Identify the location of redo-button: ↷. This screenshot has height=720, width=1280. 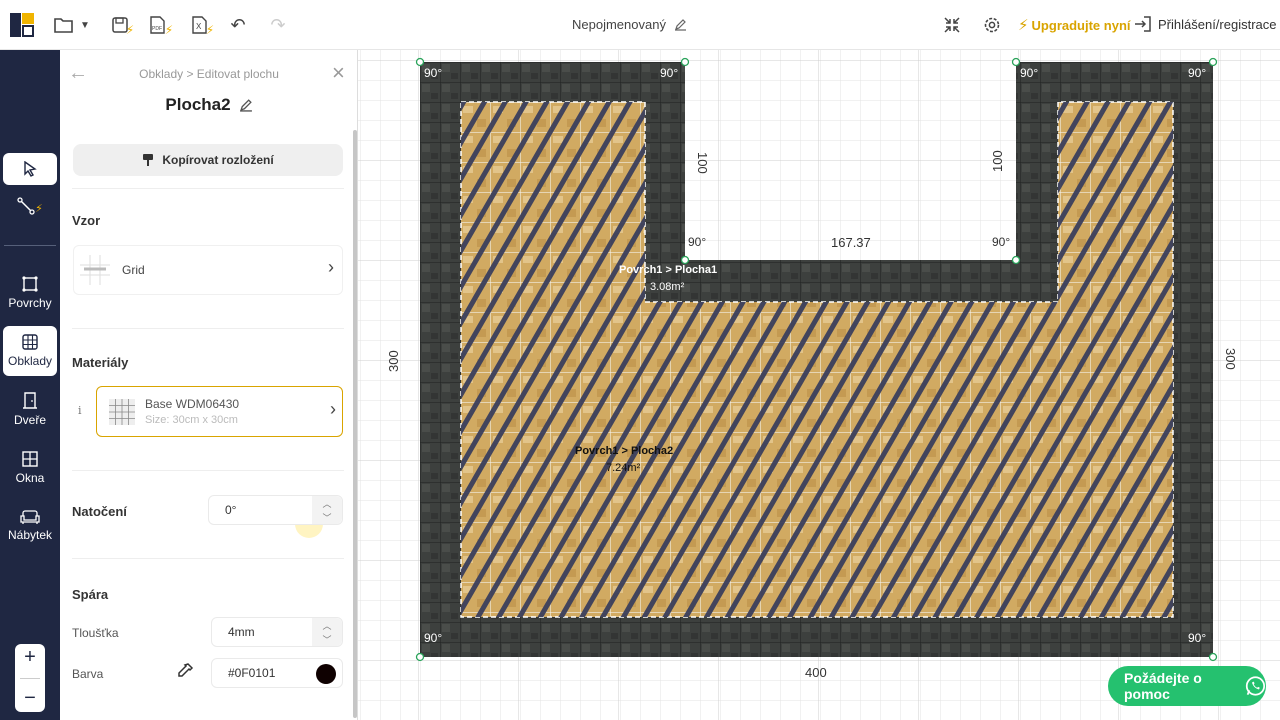
(278, 25).